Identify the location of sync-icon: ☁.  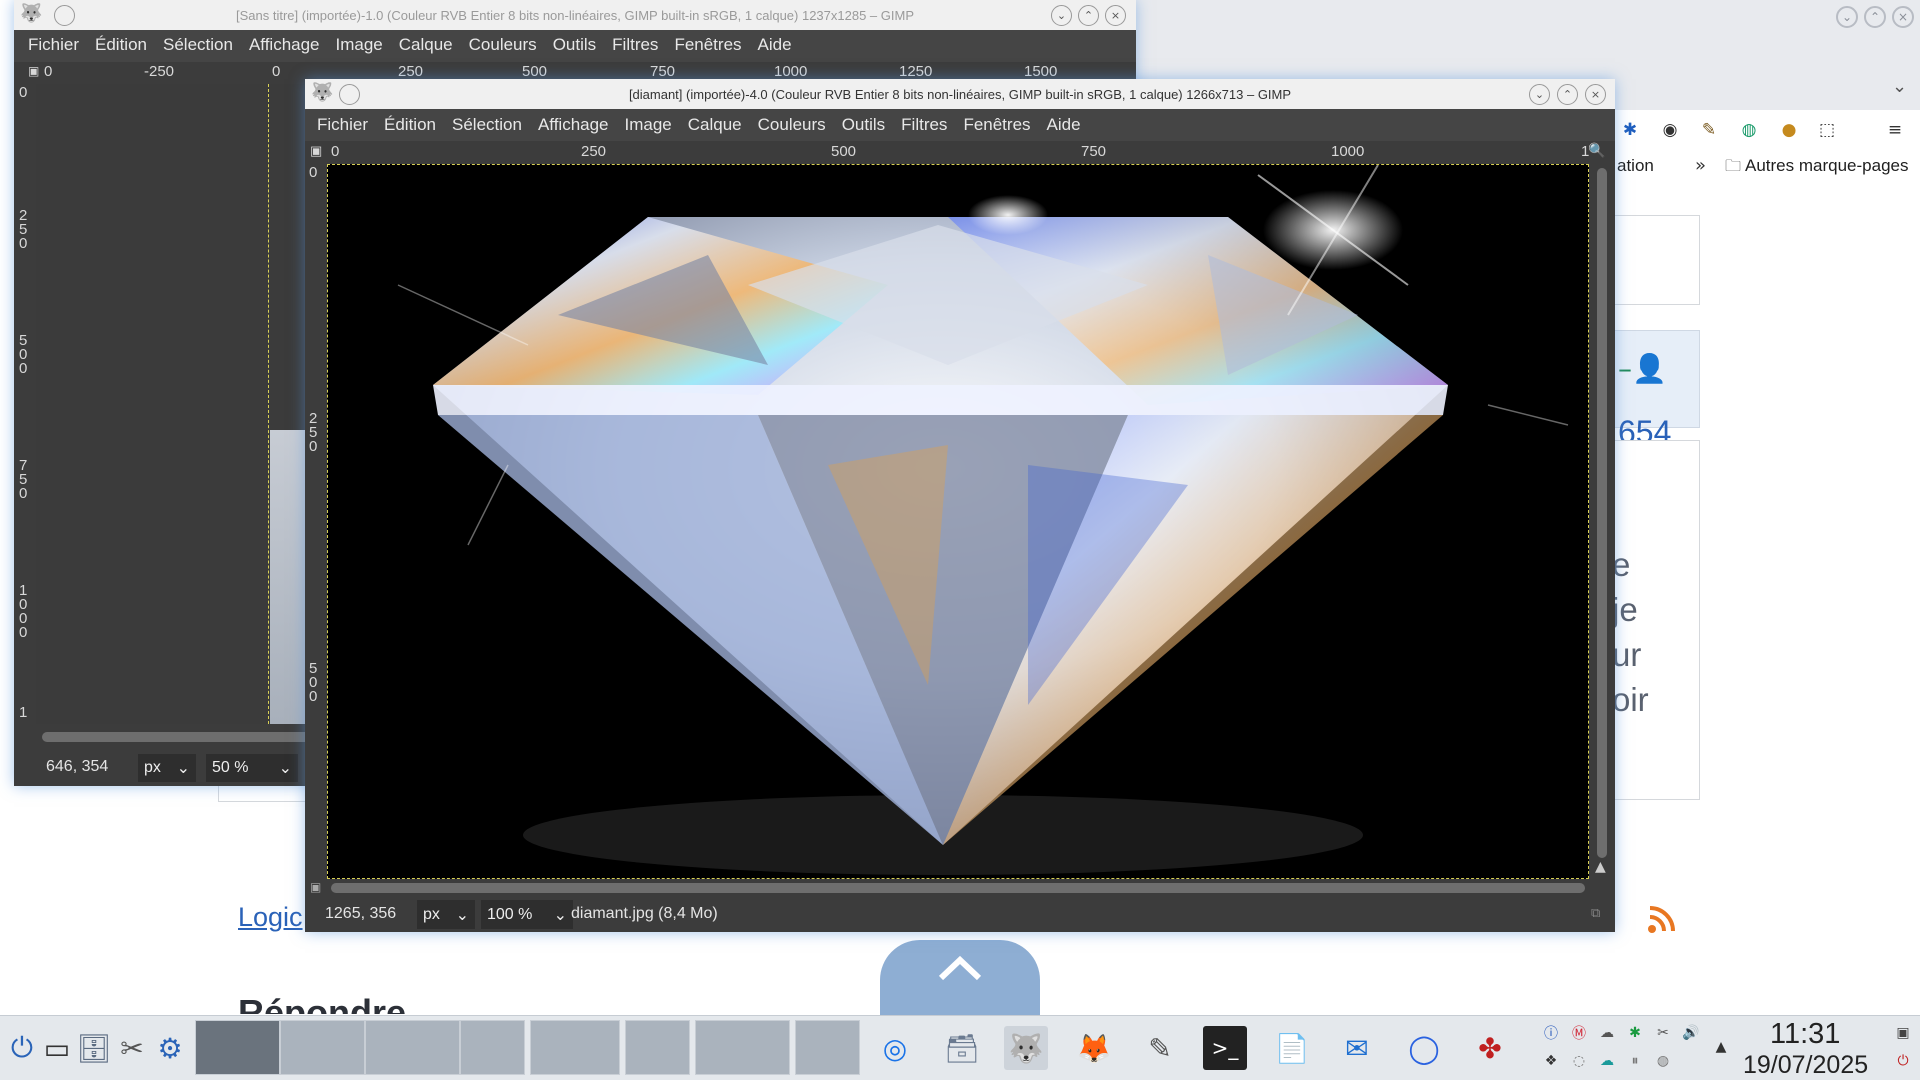
(1607, 1061).